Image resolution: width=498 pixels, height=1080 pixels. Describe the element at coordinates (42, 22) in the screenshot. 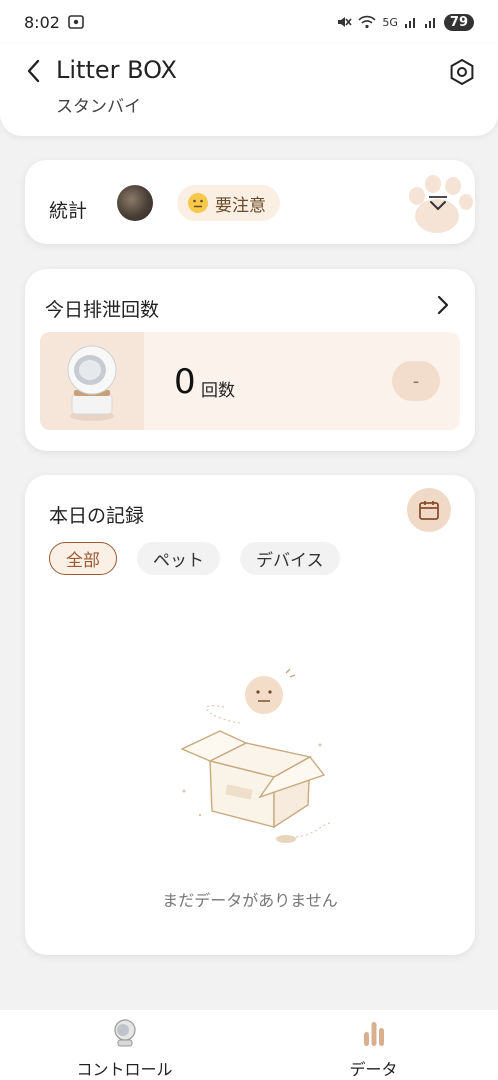

I see `status-time: 8:02` at that location.